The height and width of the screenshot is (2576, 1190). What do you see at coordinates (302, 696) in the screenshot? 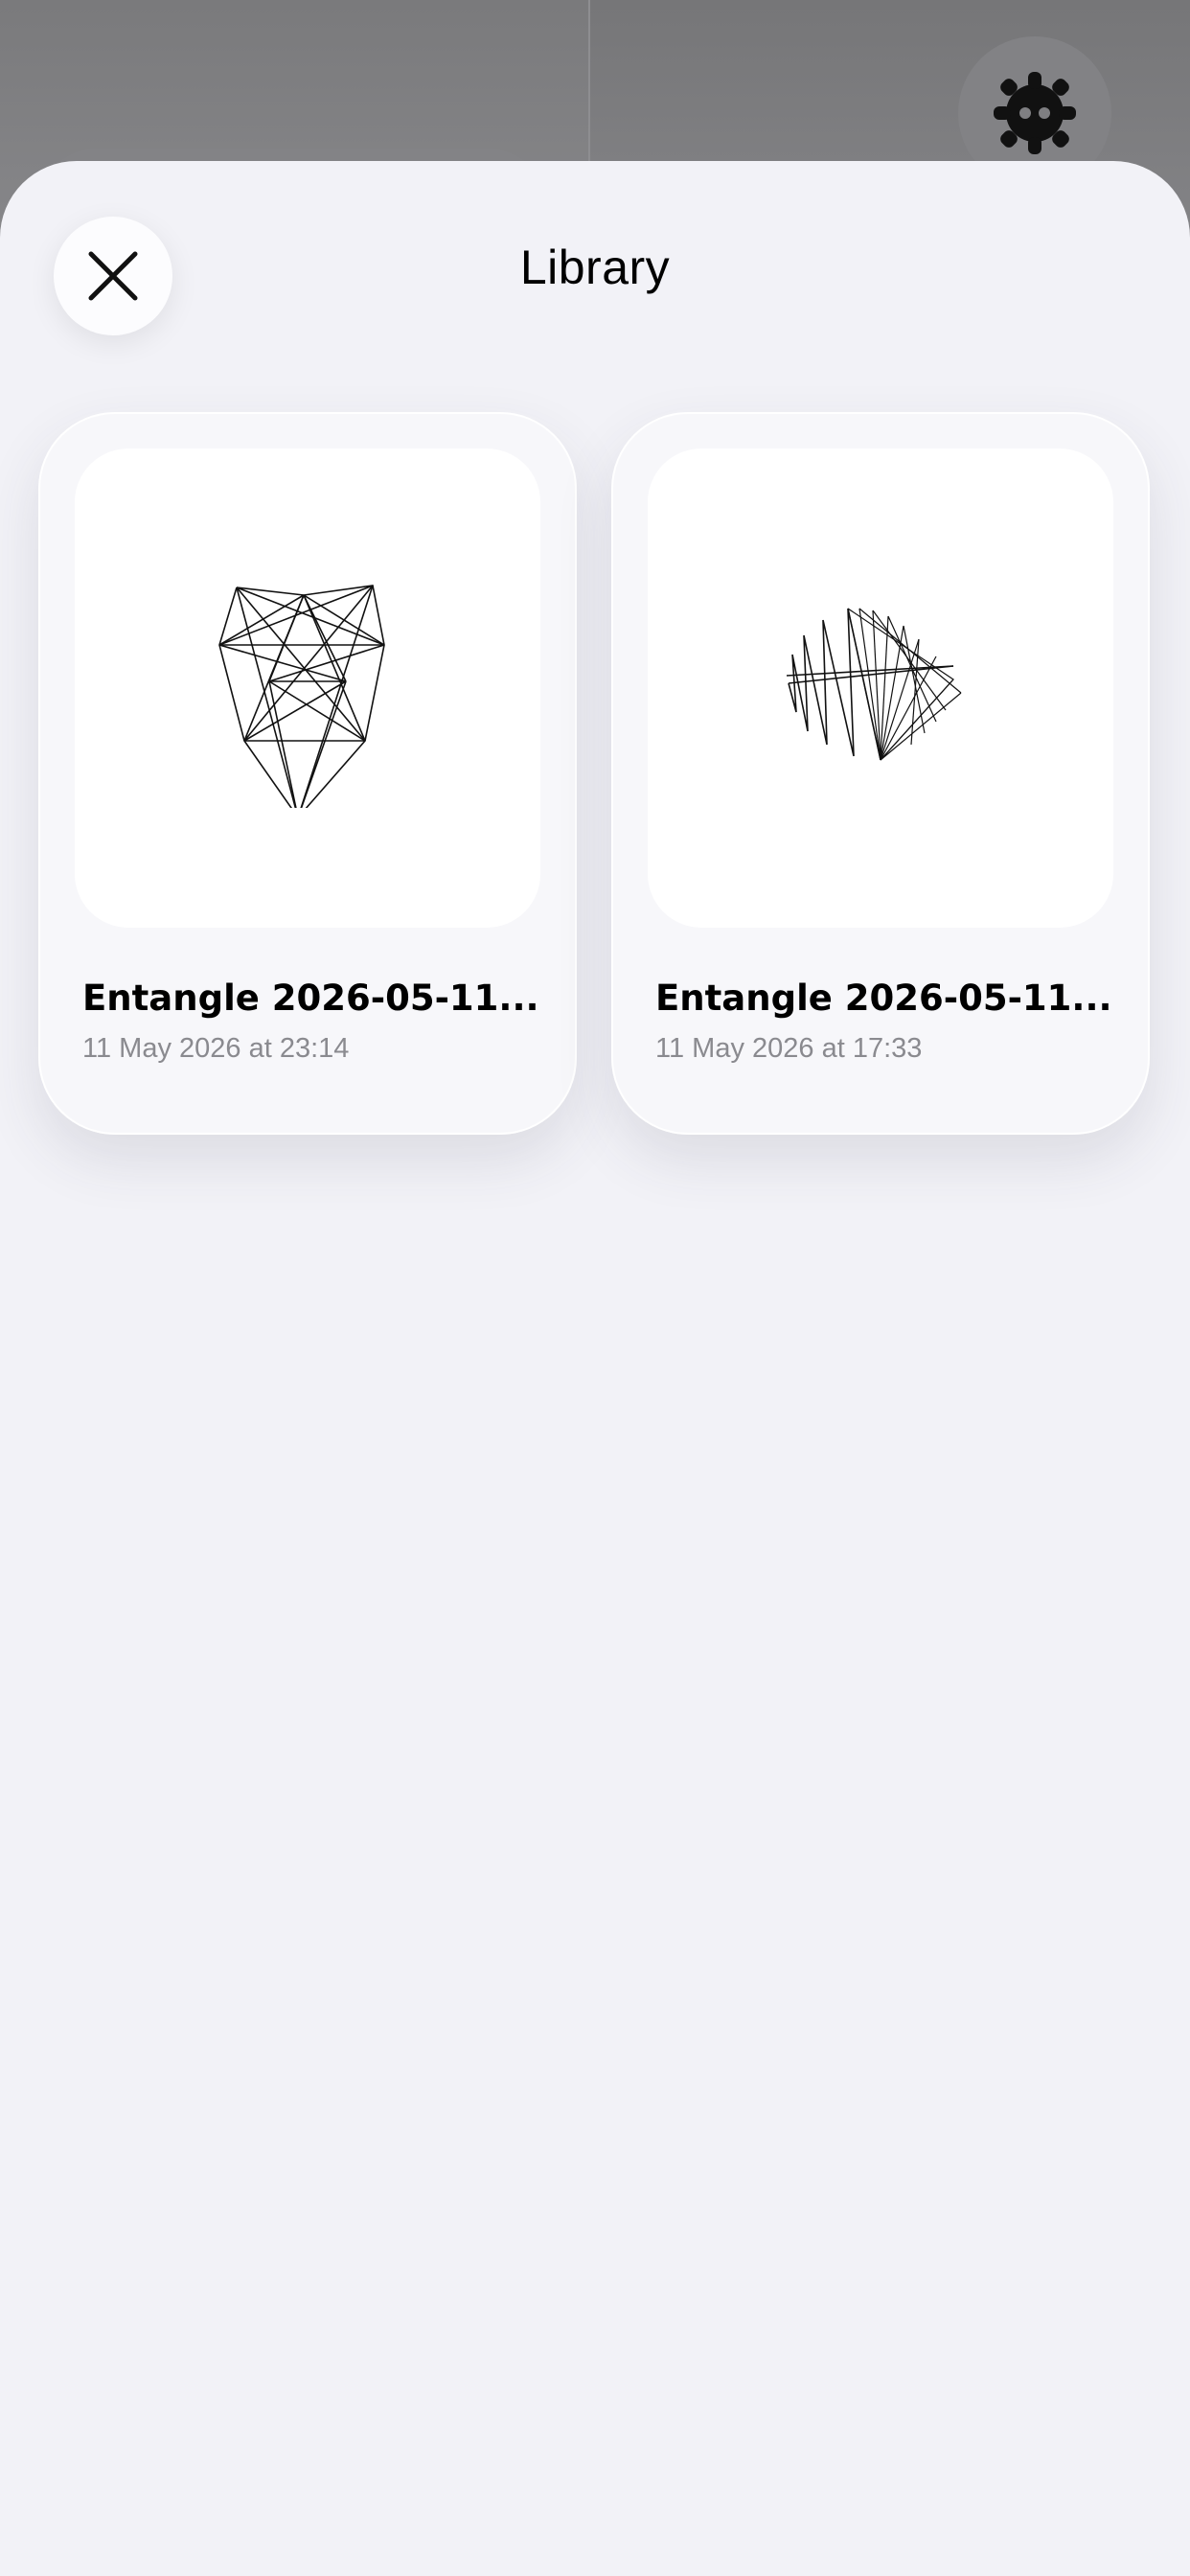
I see `geometric-shield-artwork` at bounding box center [302, 696].